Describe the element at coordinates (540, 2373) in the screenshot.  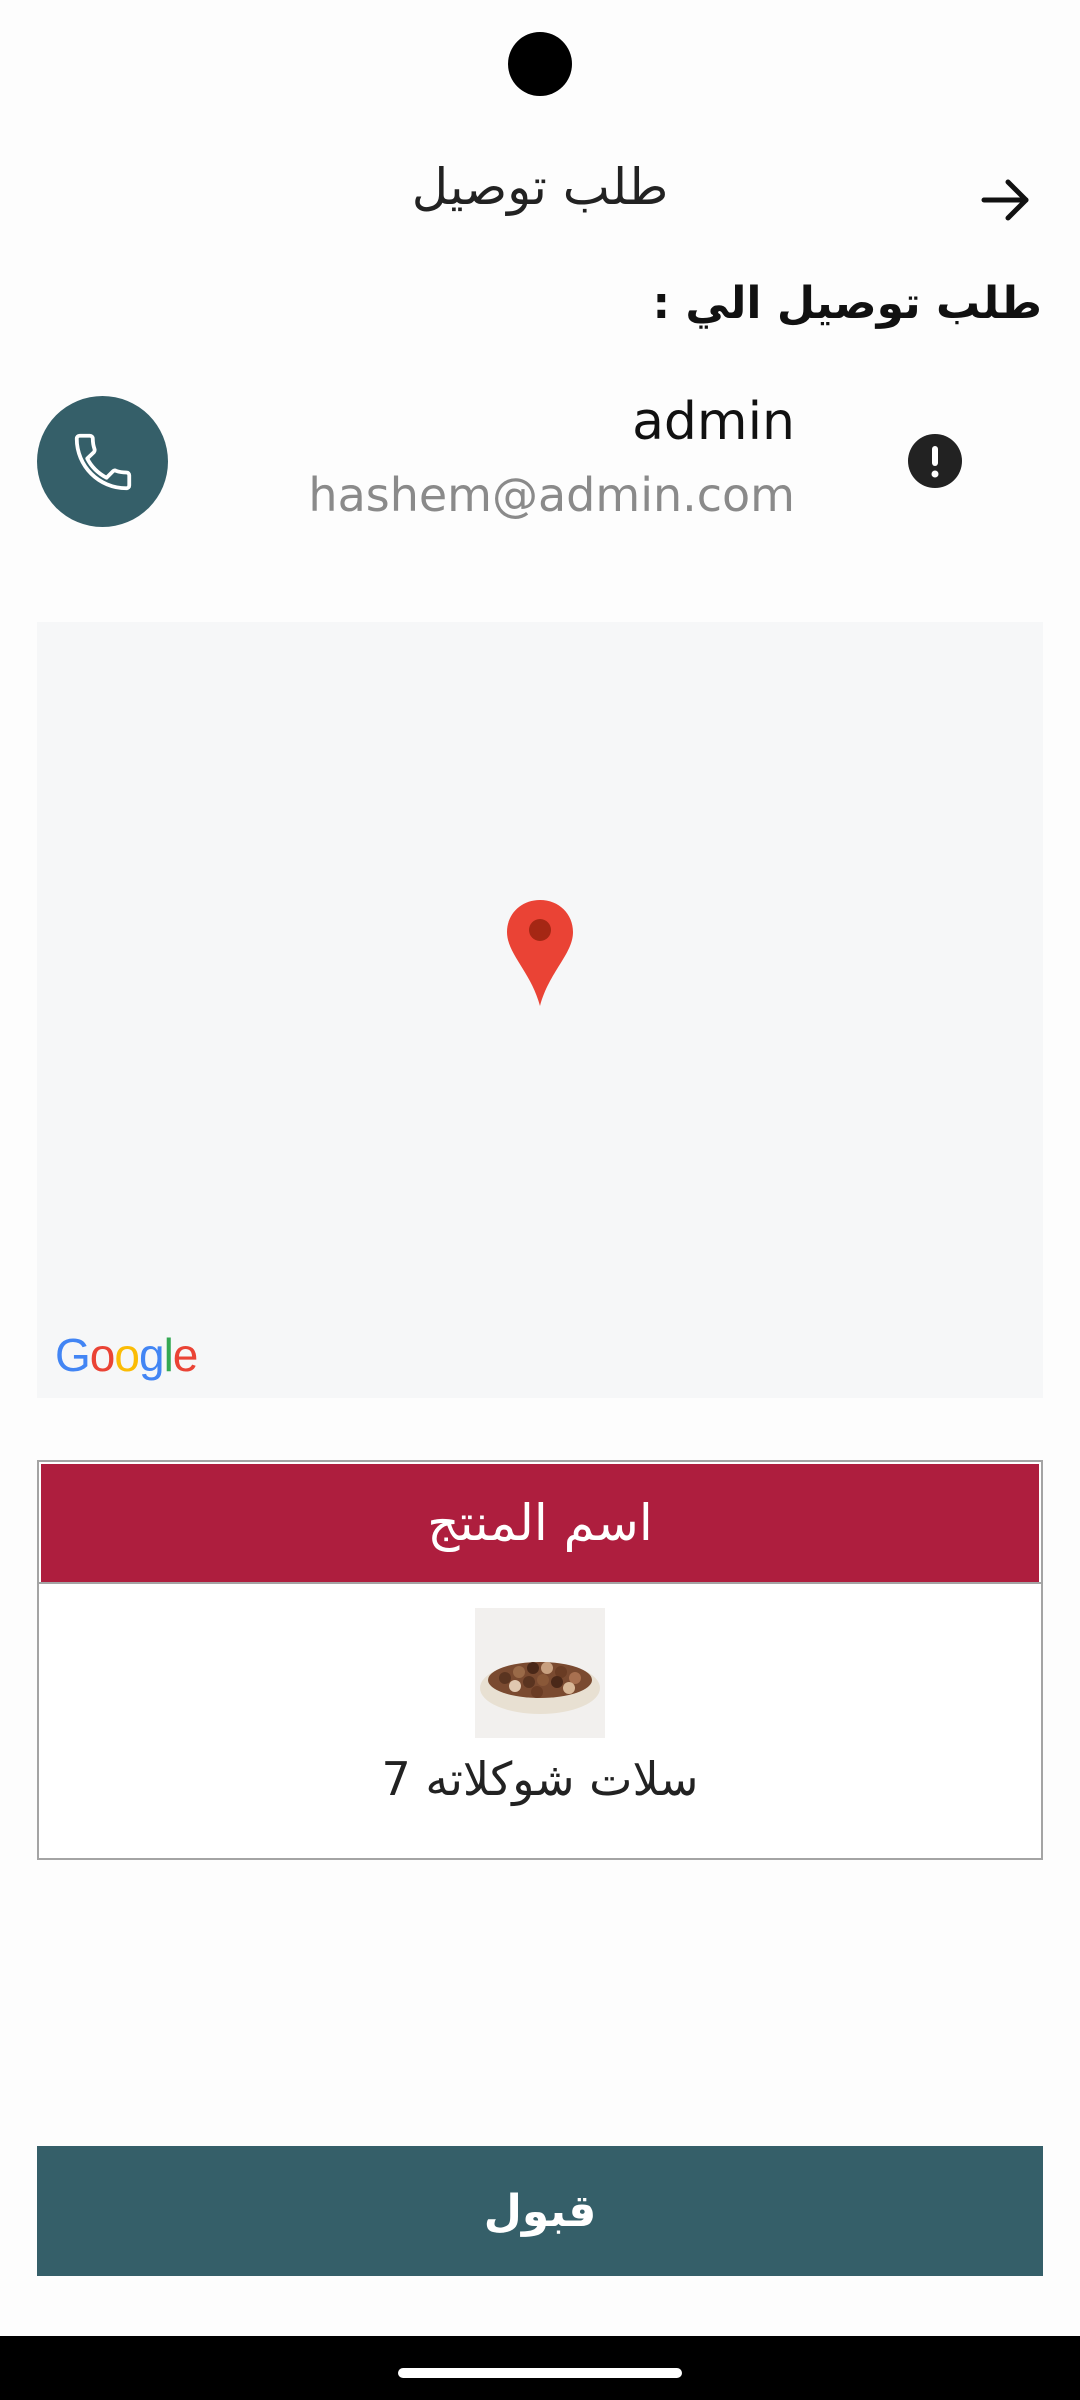
I see `home-indicator` at that location.